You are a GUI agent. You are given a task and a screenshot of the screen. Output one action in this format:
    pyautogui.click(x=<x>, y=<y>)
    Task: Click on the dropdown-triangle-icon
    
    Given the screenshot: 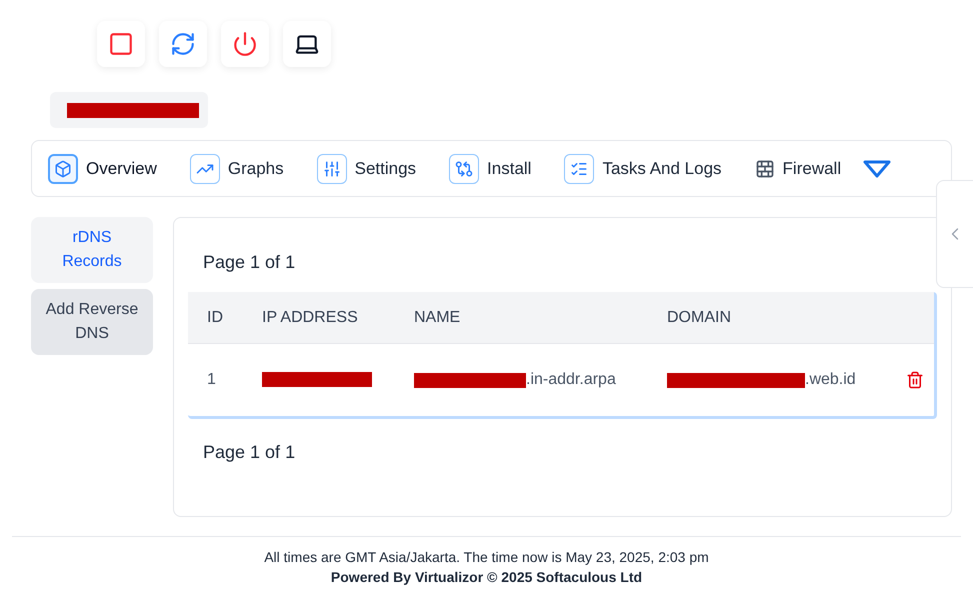 What is the action you would take?
    pyautogui.click(x=877, y=168)
    